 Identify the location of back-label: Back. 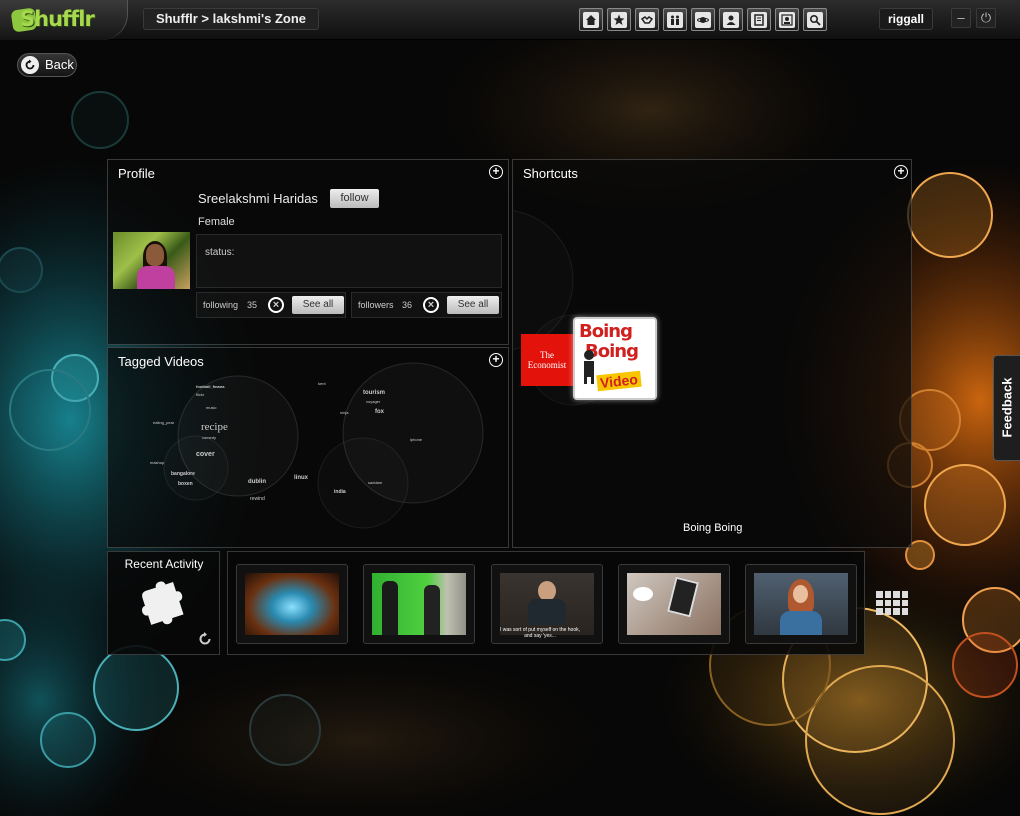
(59, 64).